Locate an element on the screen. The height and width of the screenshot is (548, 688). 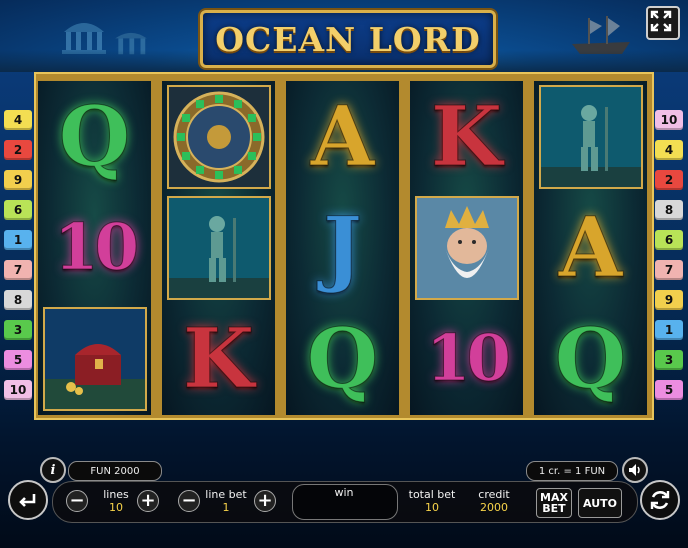
reel-3-symbol-3: Q is located at coordinates (342, 358).